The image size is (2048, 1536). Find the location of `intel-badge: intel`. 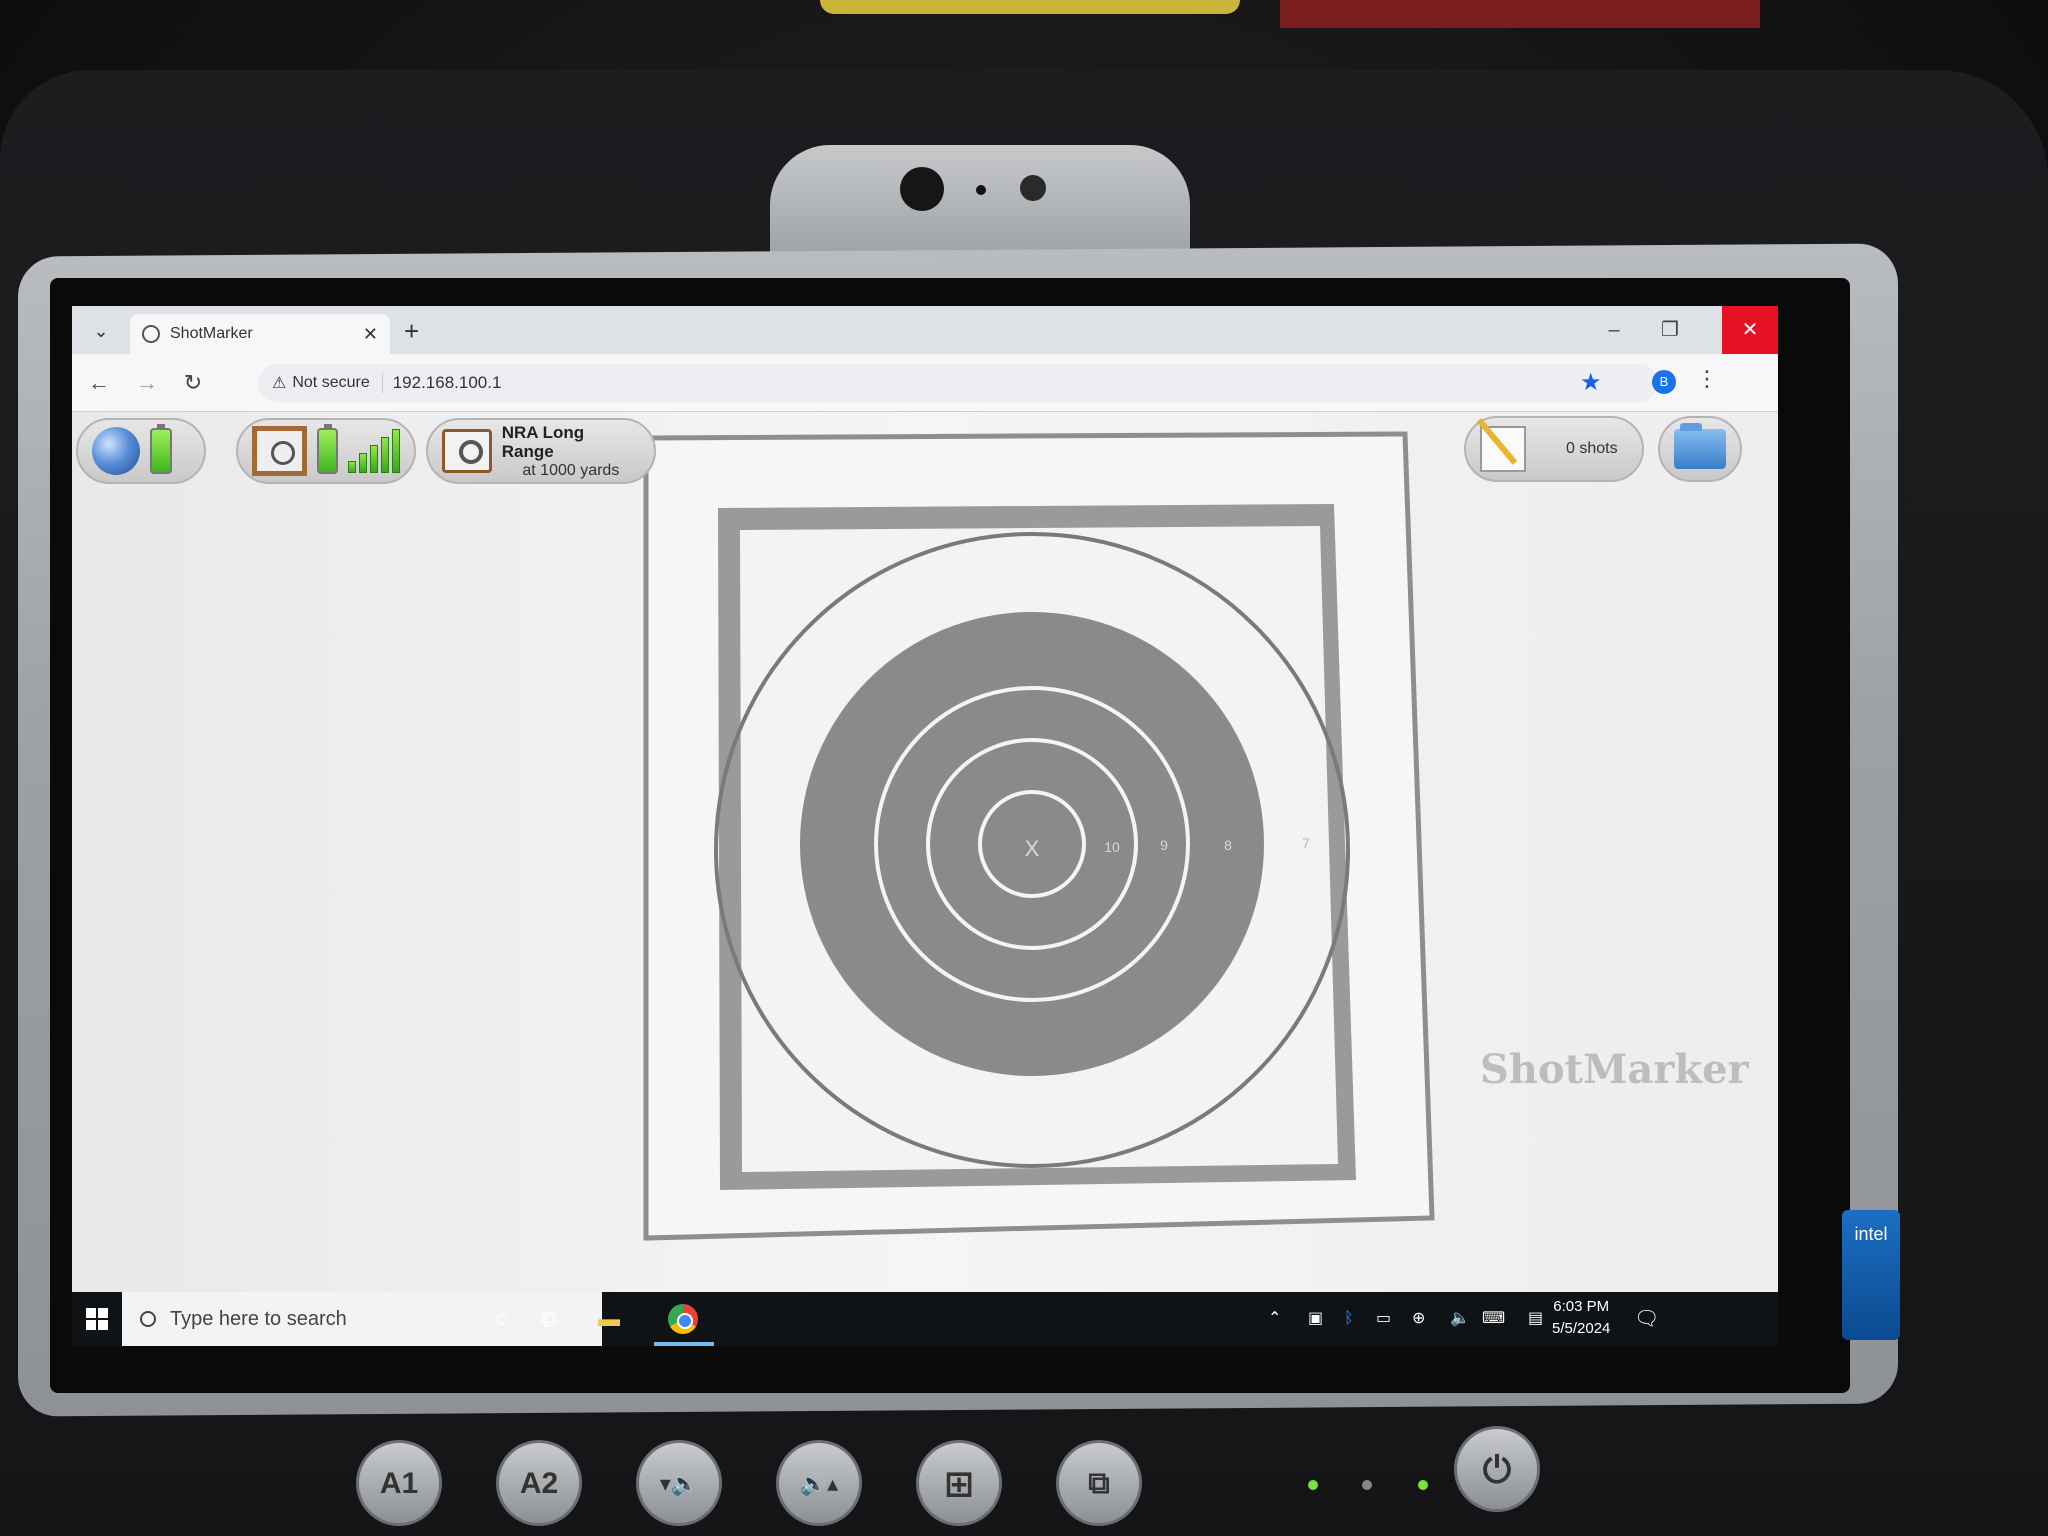

intel-badge: intel is located at coordinates (1871, 1275).